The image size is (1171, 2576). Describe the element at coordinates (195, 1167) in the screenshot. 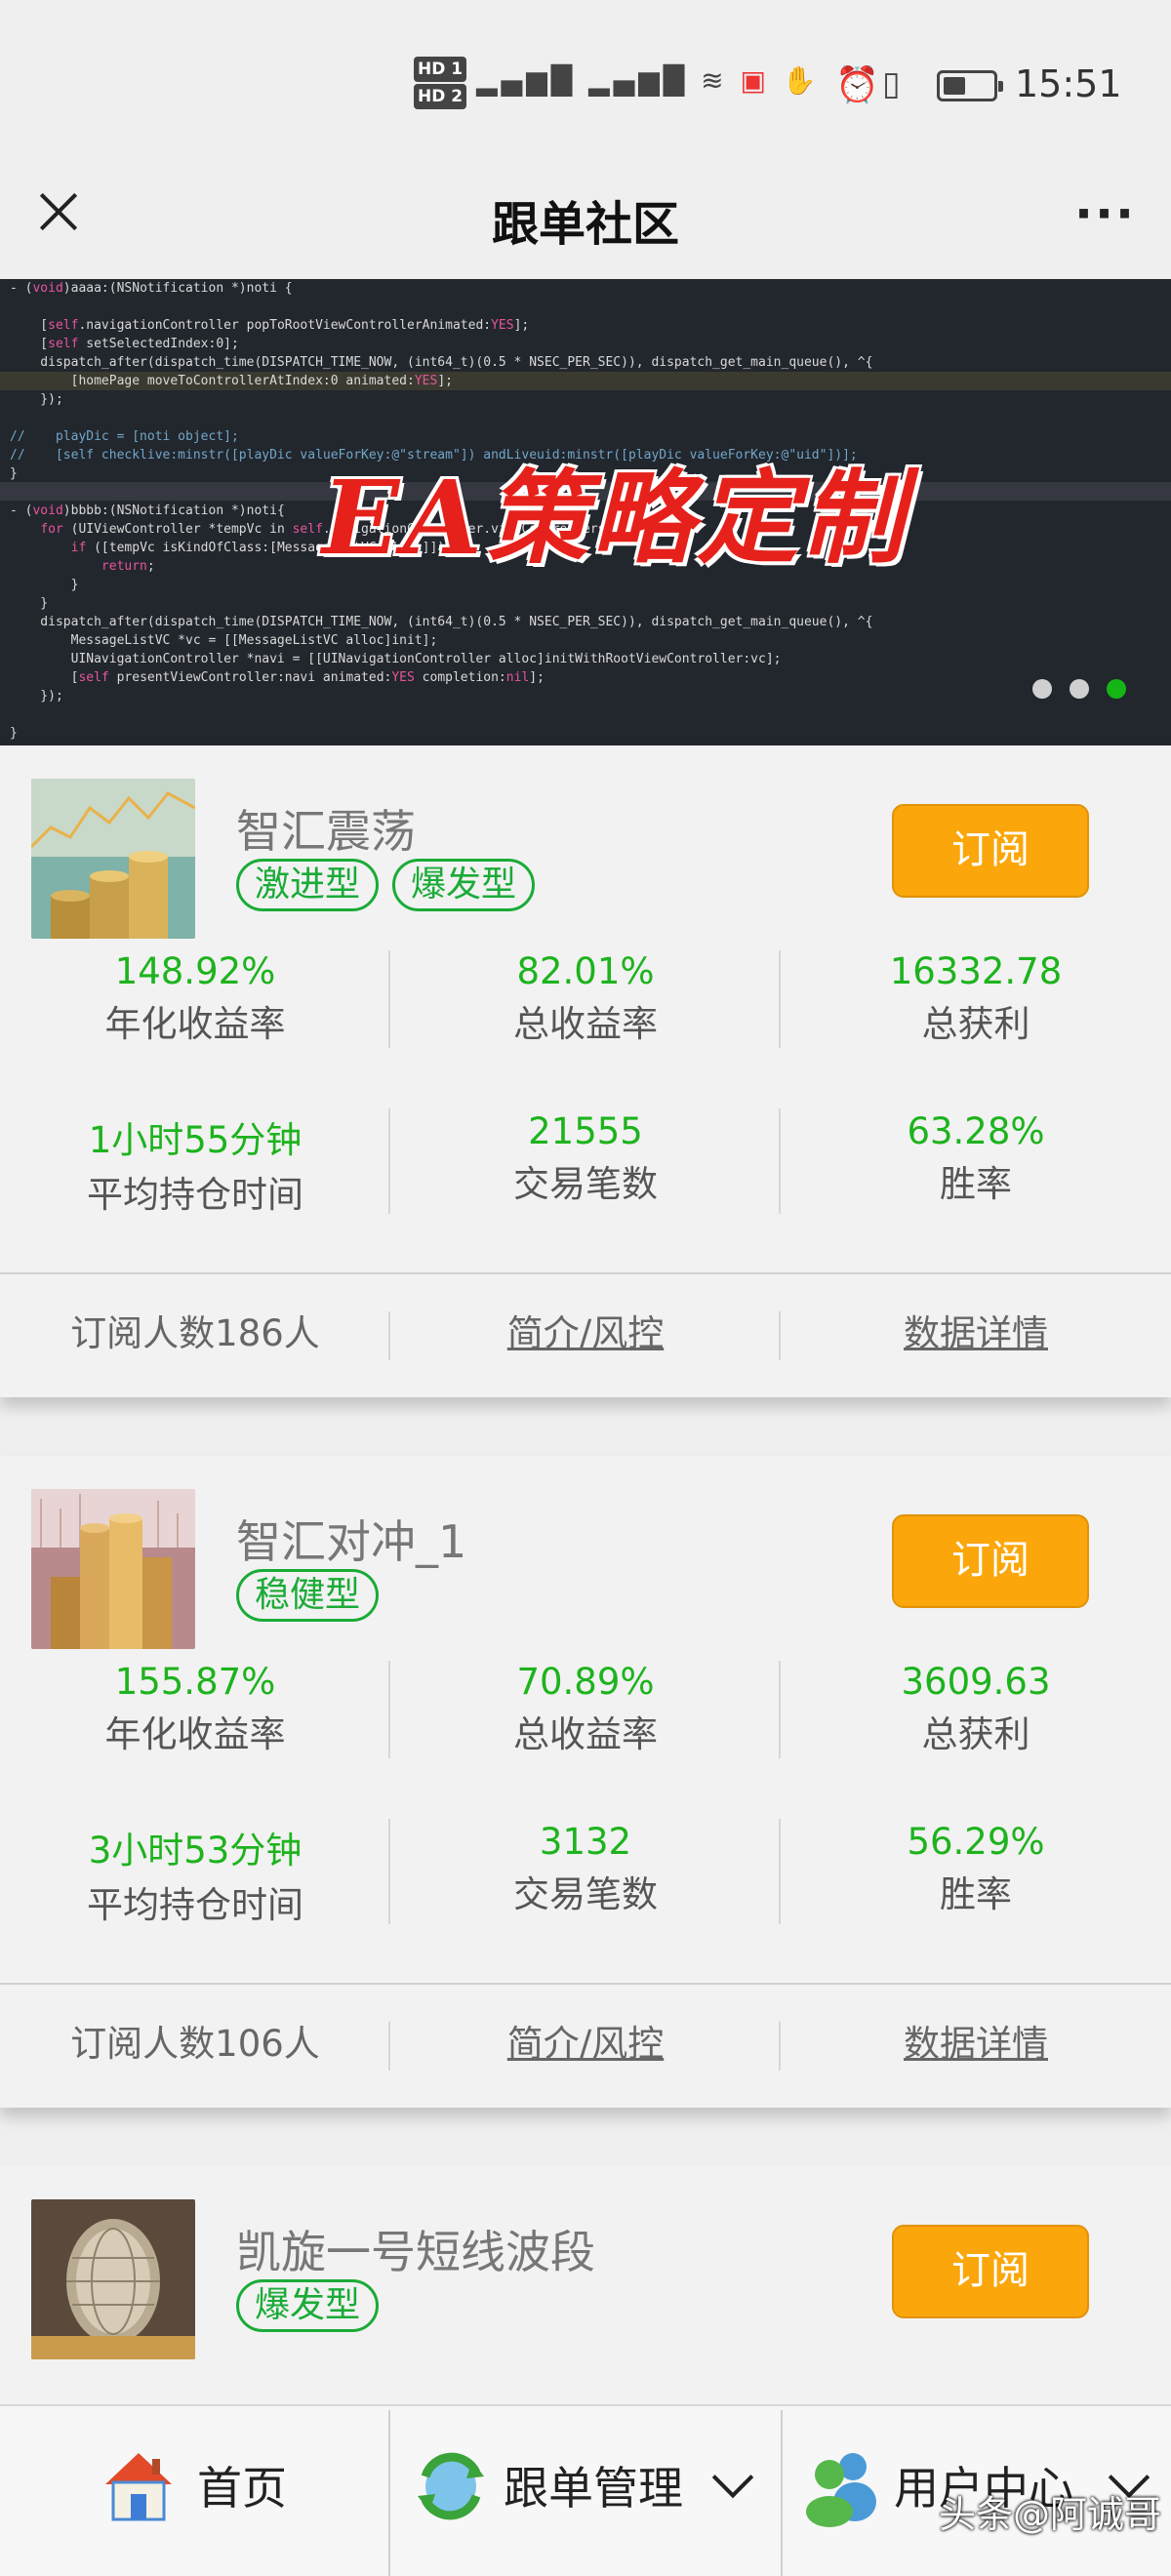

I see `stat-avg-hold-time: 1小时55分钟 平均持仓时间` at that location.